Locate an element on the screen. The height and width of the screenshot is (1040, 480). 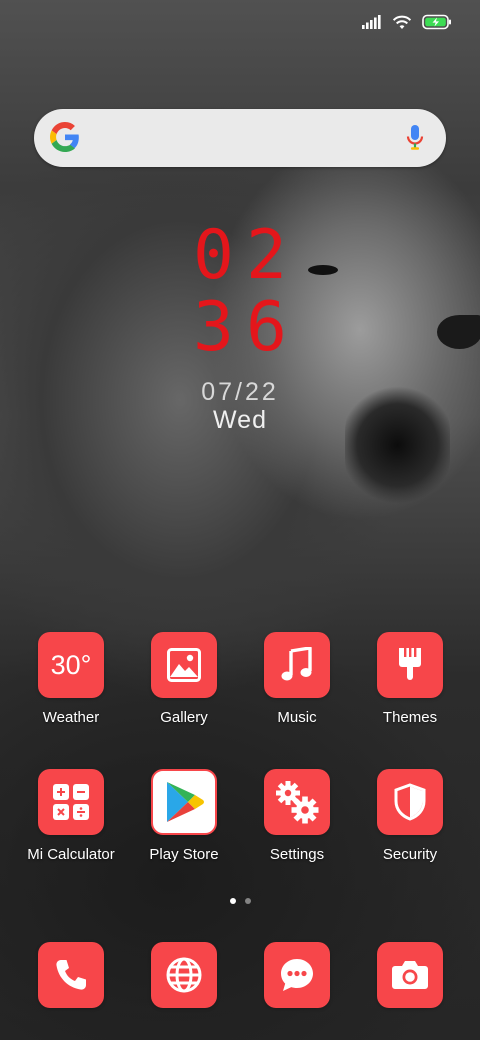
app-security: Security is located at coordinates (410, 816).